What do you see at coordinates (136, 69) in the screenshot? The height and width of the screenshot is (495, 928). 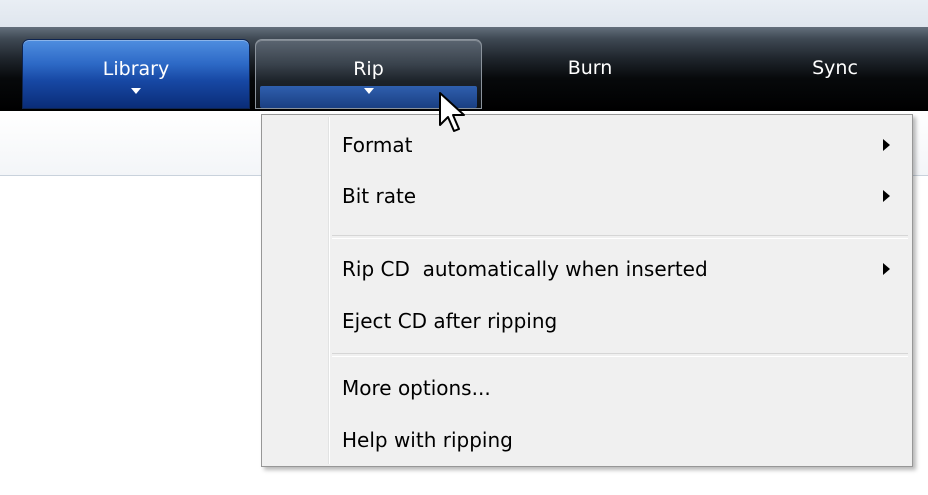 I see `tab-library-label: Library` at bounding box center [136, 69].